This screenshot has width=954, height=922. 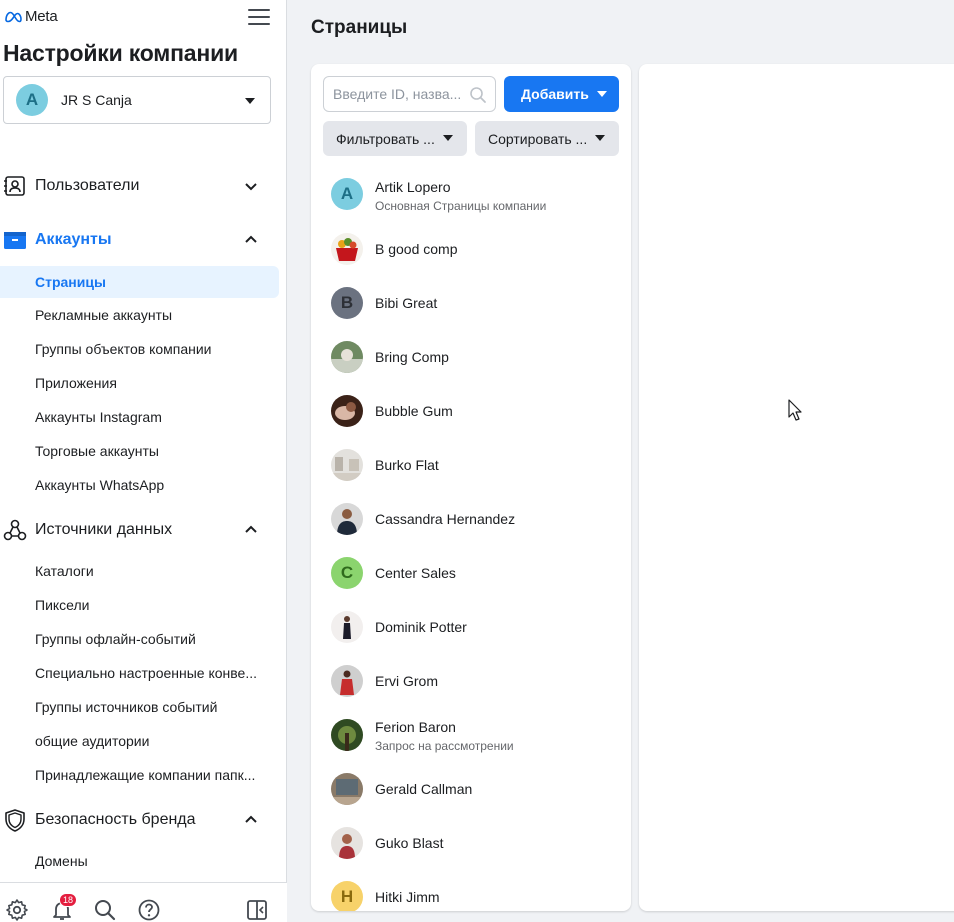 I want to click on sidebar-section-users: Пользователи, so click(x=143, y=186).